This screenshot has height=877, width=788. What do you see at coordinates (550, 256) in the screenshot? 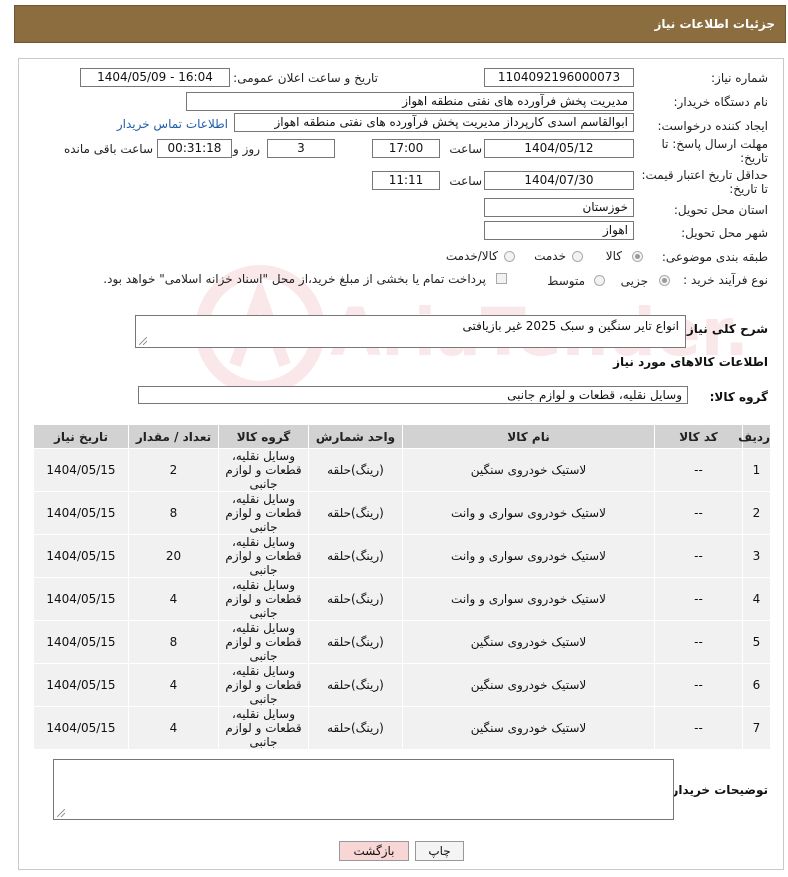
I see `category-option-service: خدمت` at bounding box center [550, 256].